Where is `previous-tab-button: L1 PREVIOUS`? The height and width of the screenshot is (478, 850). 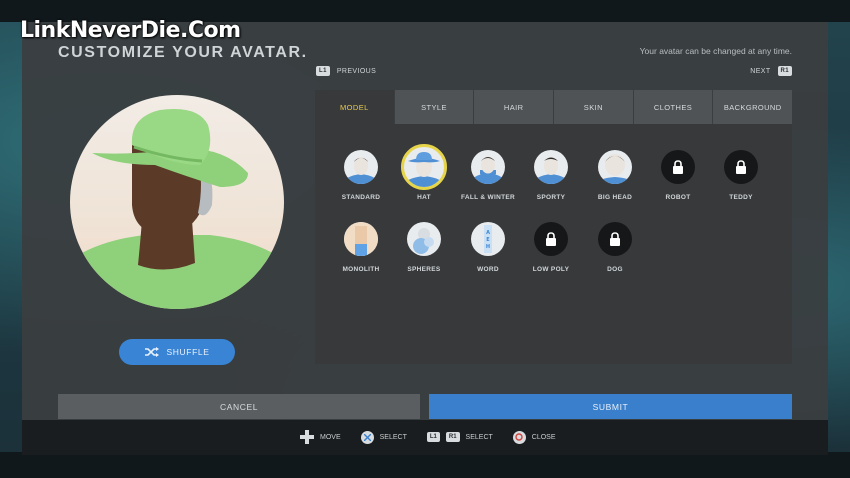 previous-tab-button: L1 PREVIOUS is located at coordinates (346, 71).